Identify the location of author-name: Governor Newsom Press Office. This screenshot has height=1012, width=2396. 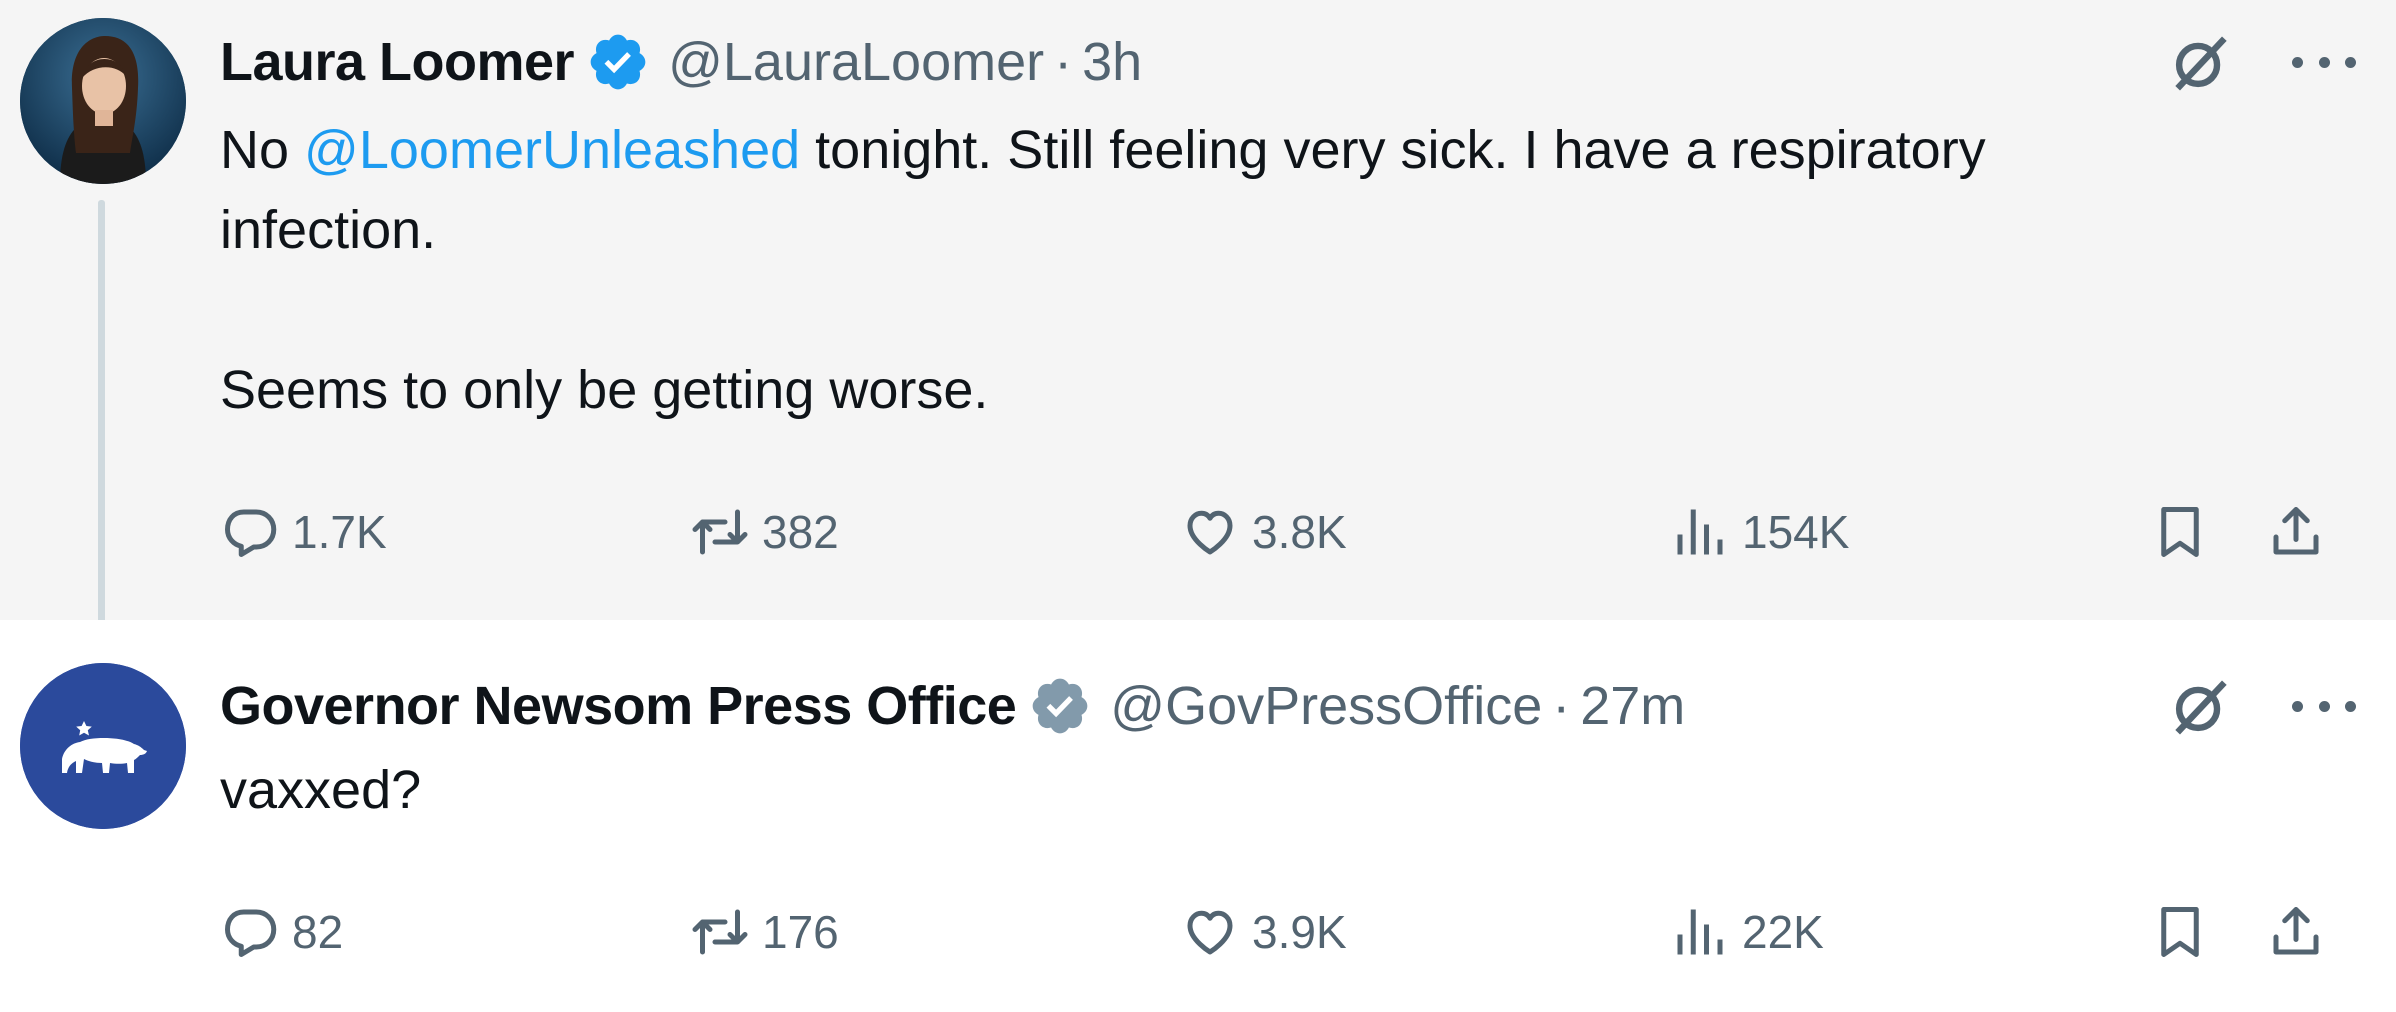
(618, 706).